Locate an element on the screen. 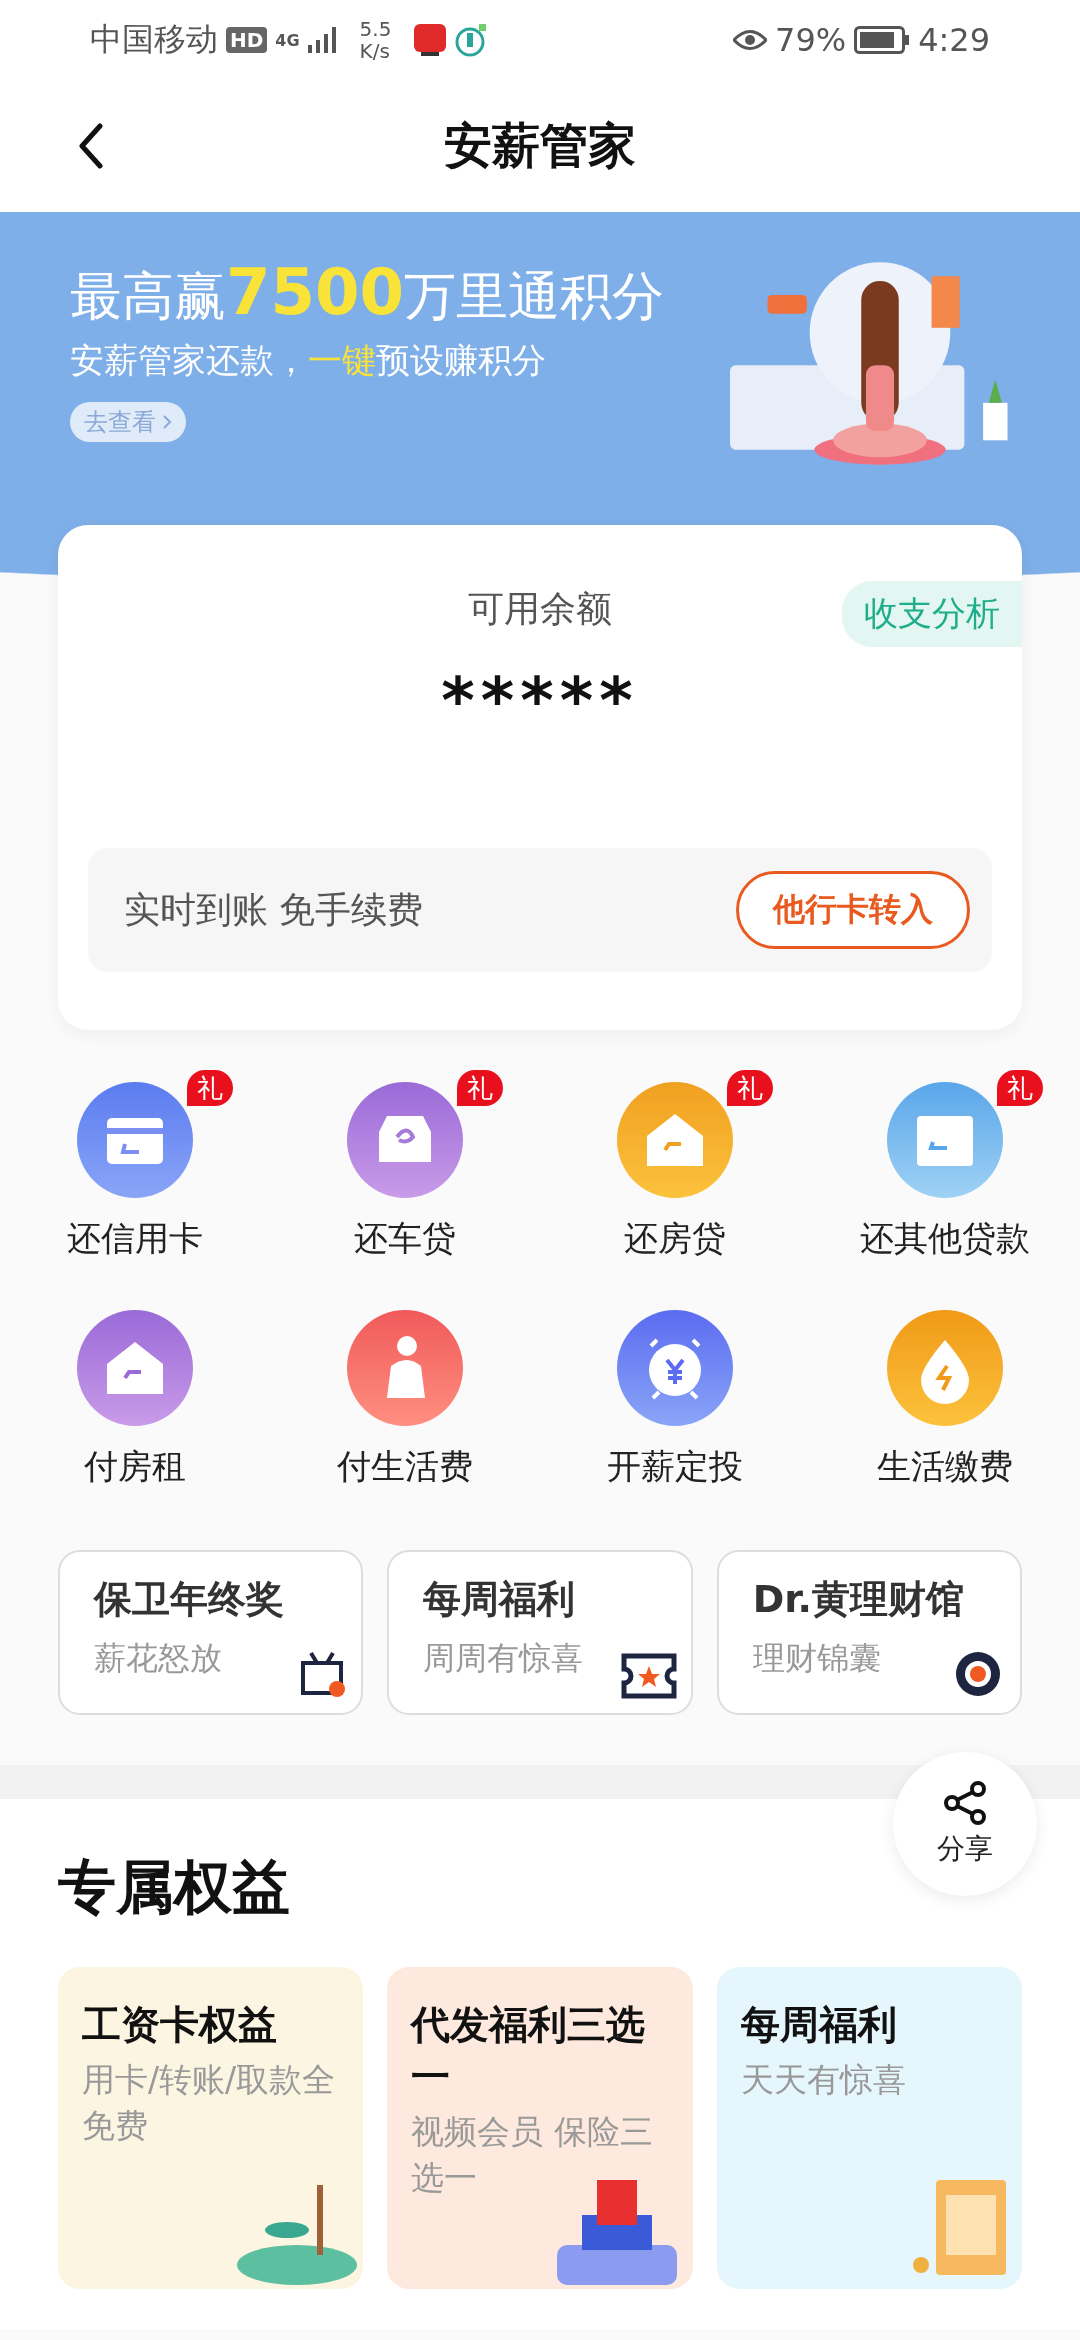  banner-subtitle: 安薪管家还款，一键预设赚积分 is located at coordinates (308, 360).